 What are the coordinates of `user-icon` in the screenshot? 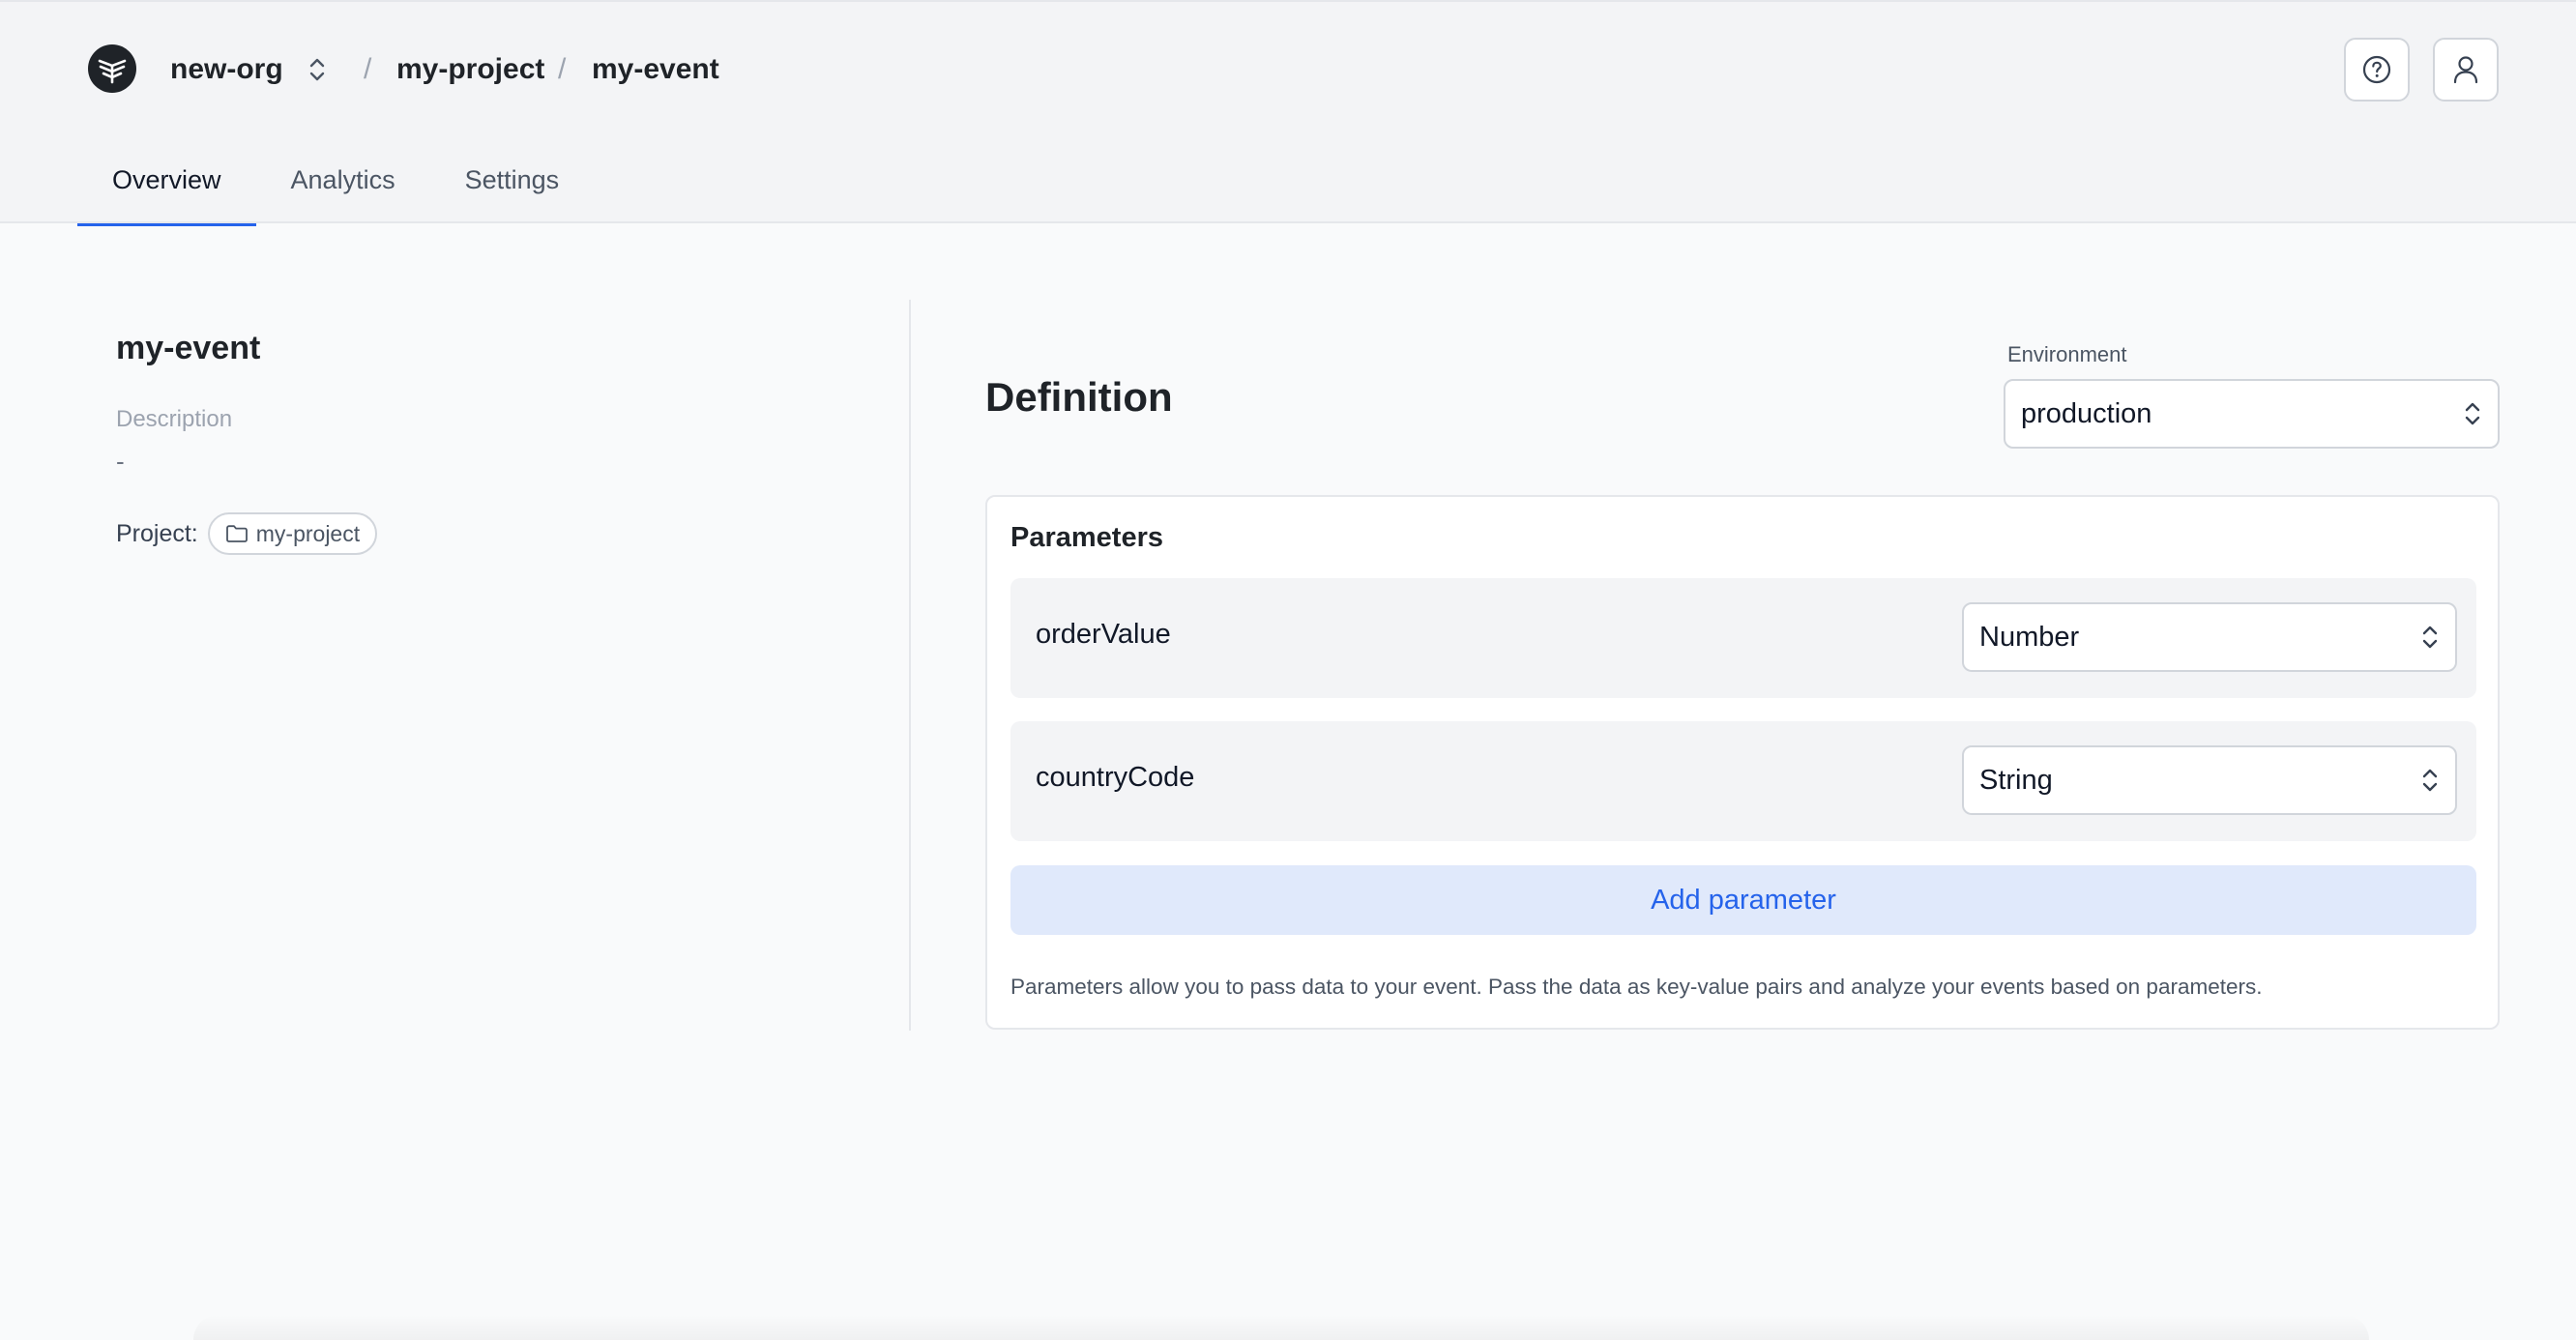 It's located at (2465, 70).